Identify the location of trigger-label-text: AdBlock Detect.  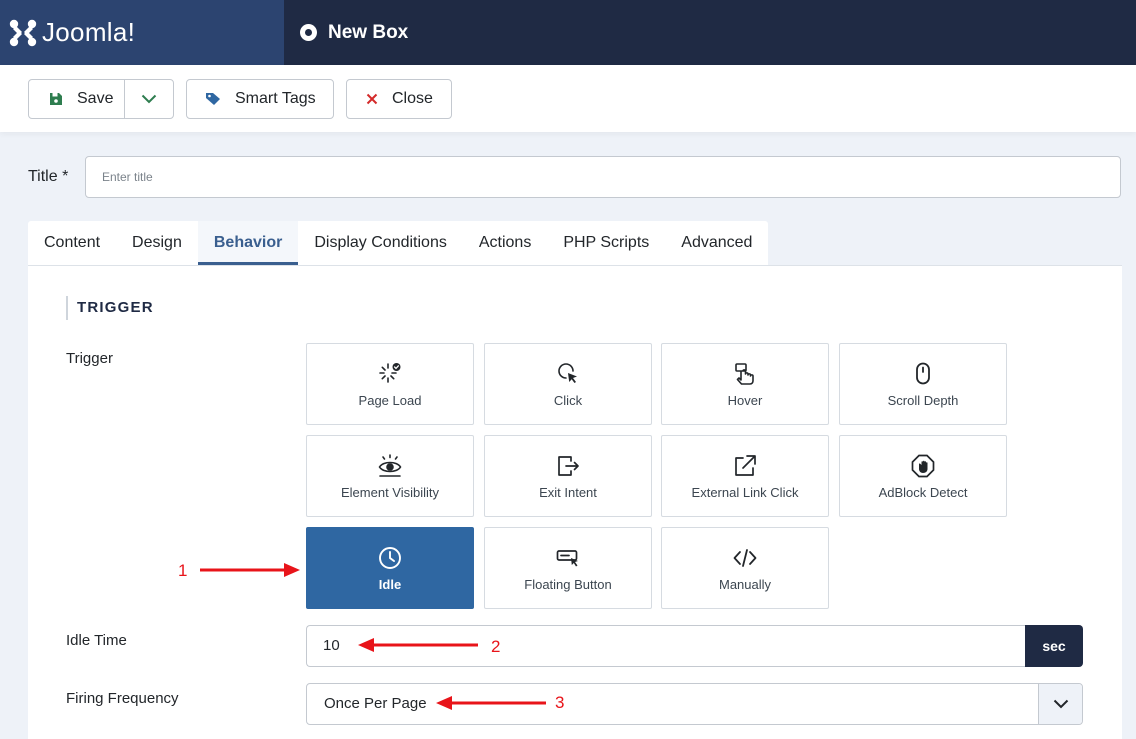
(923, 492).